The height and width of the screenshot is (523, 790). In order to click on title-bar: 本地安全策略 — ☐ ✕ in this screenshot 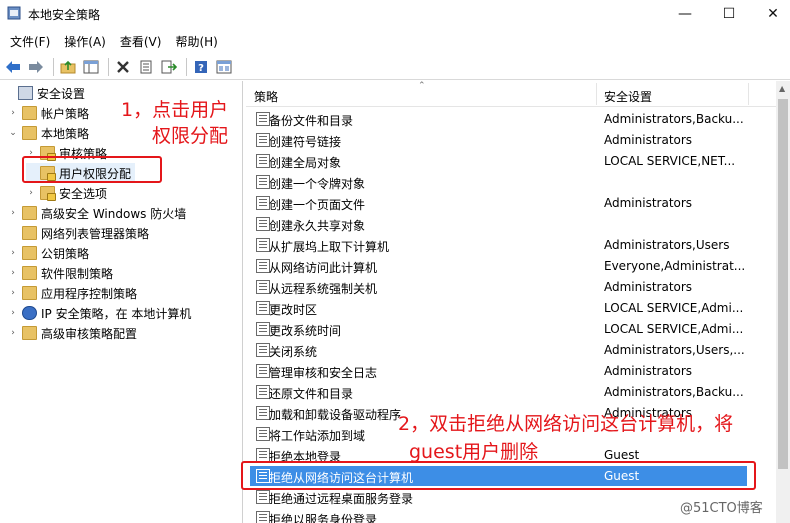, I will do `click(395, 14)`.